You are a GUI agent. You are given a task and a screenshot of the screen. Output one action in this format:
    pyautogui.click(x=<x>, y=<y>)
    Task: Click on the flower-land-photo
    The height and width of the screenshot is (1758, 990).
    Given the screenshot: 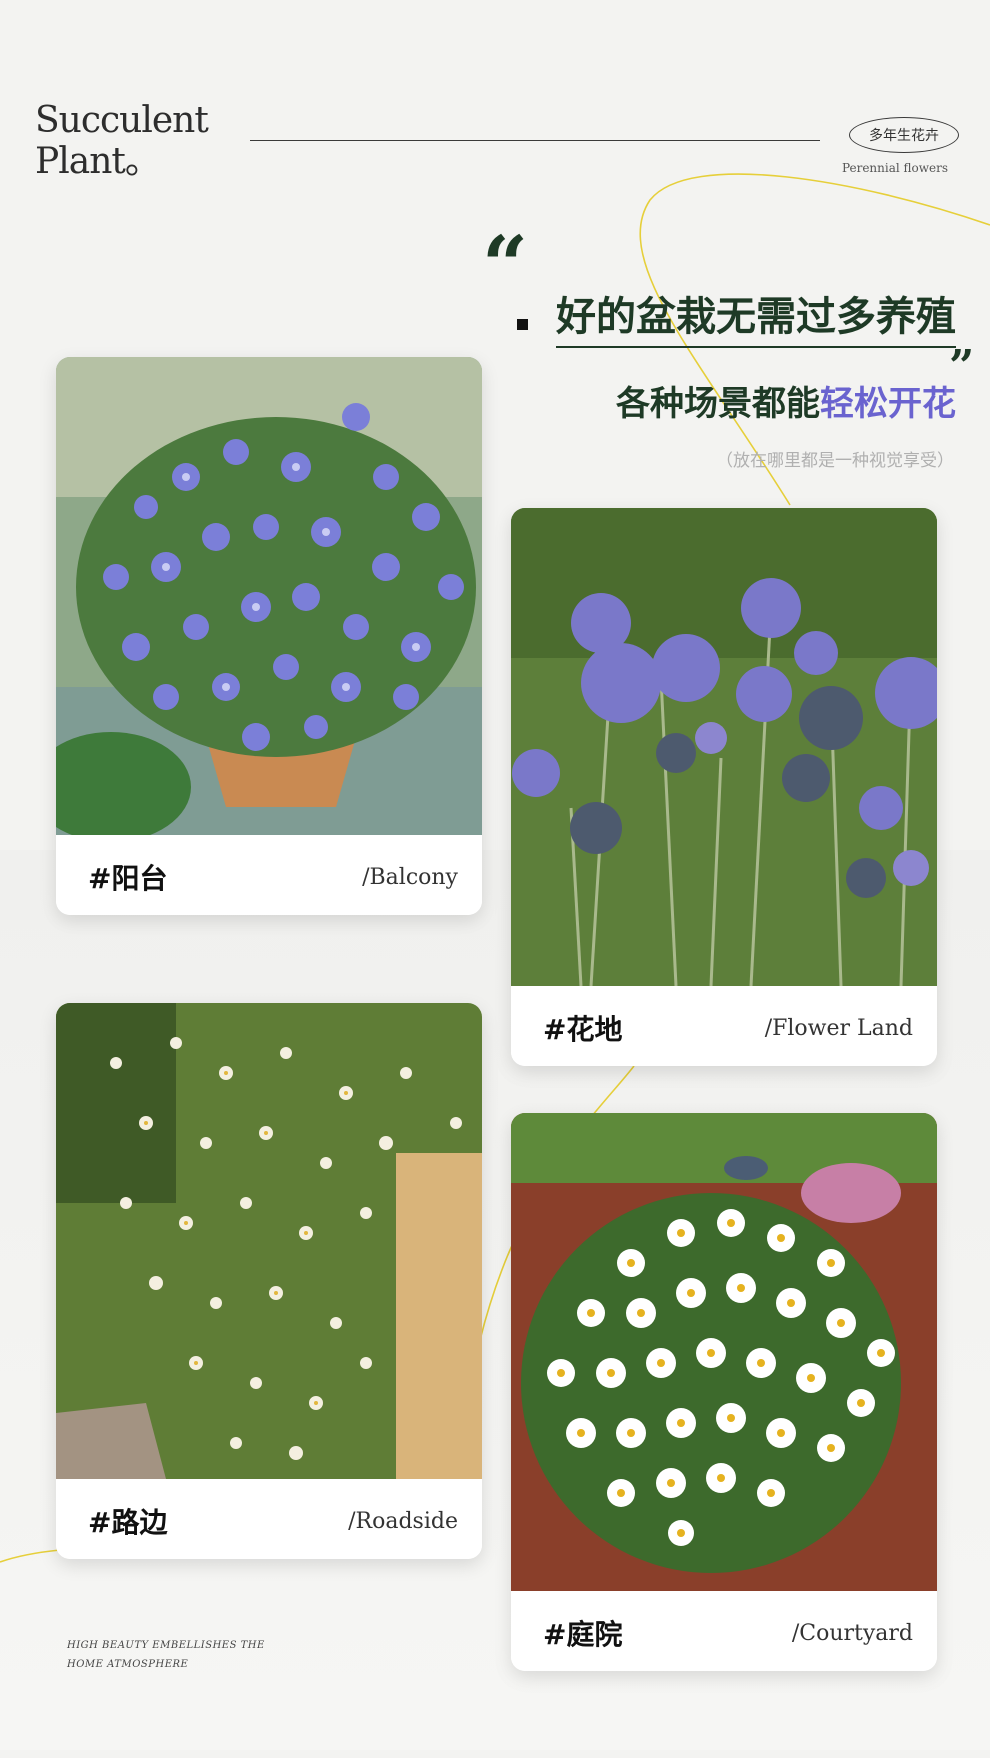 What is the action you would take?
    pyautogui.click(x=724, y=747)
    